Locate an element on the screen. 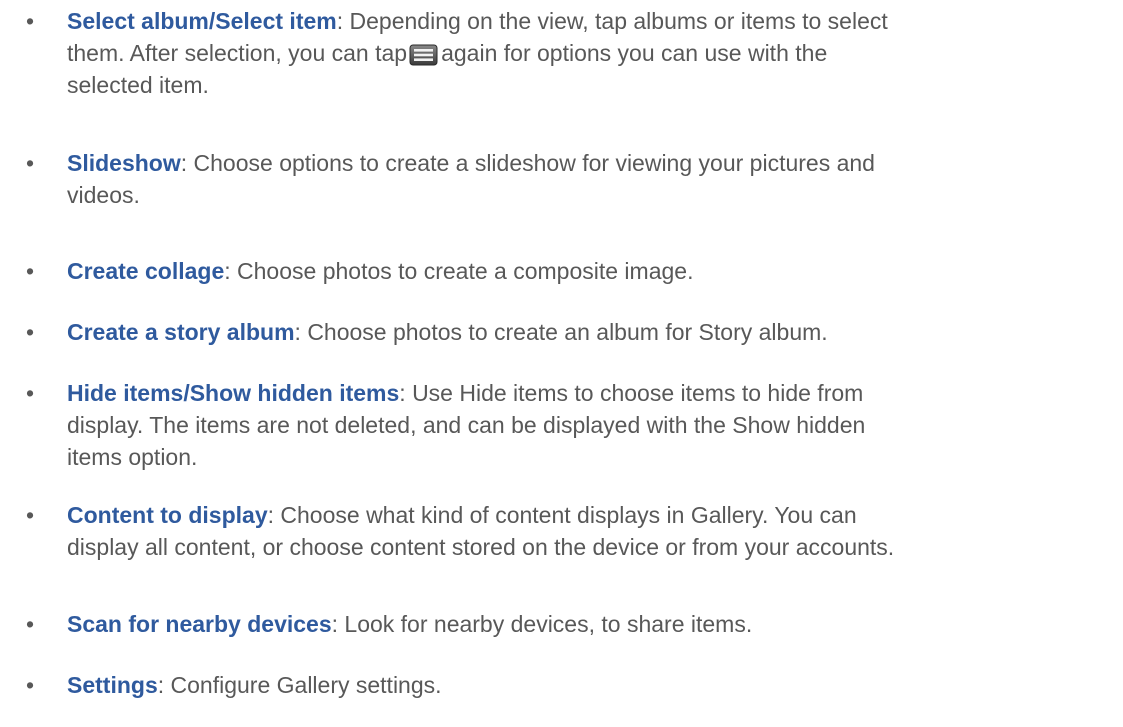 This screenshot has width=1123, height=727. list-item-term: Scan for nearby devices is located at coordinates (199, 624).